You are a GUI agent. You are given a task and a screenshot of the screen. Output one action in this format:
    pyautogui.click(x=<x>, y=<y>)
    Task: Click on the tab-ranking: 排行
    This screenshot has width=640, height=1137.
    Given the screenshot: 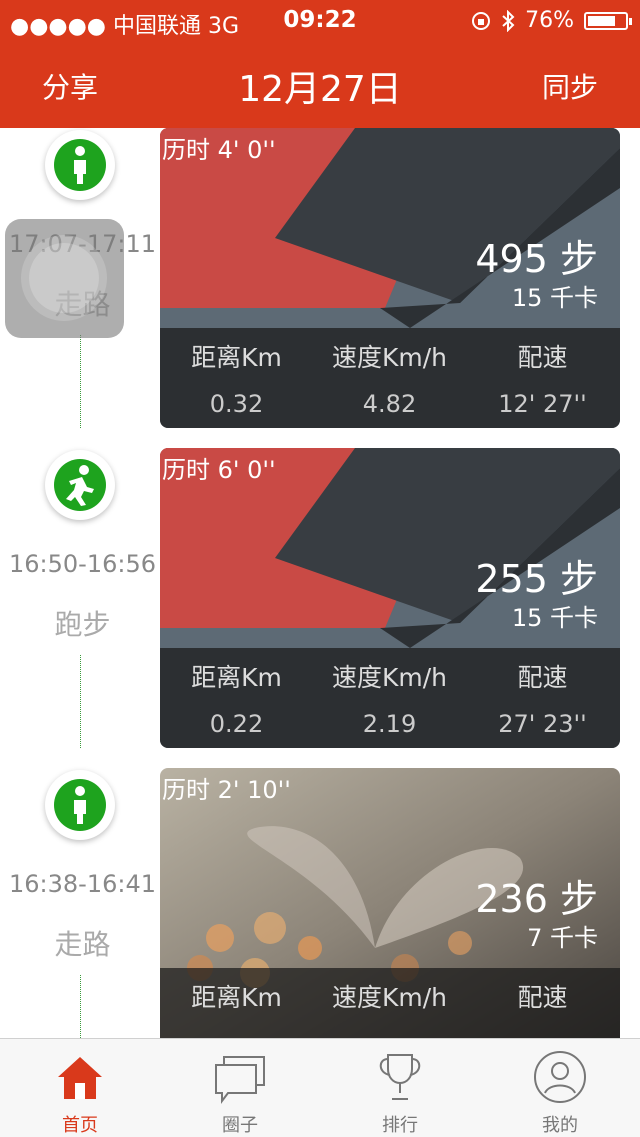 What is the action you would take?
    pyautogui.click(x=400, y=1088)
    